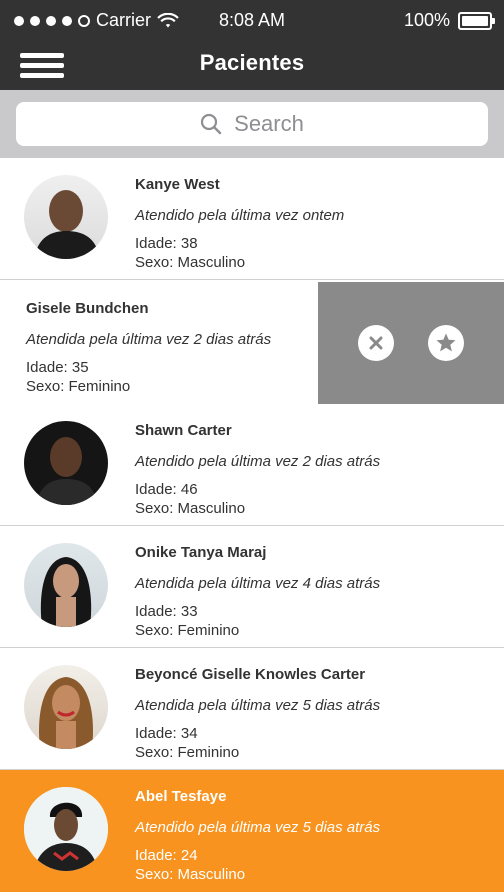  I want to click on last-visit: Atendida pela última vez 2 dias atrás, so click(149, 339).